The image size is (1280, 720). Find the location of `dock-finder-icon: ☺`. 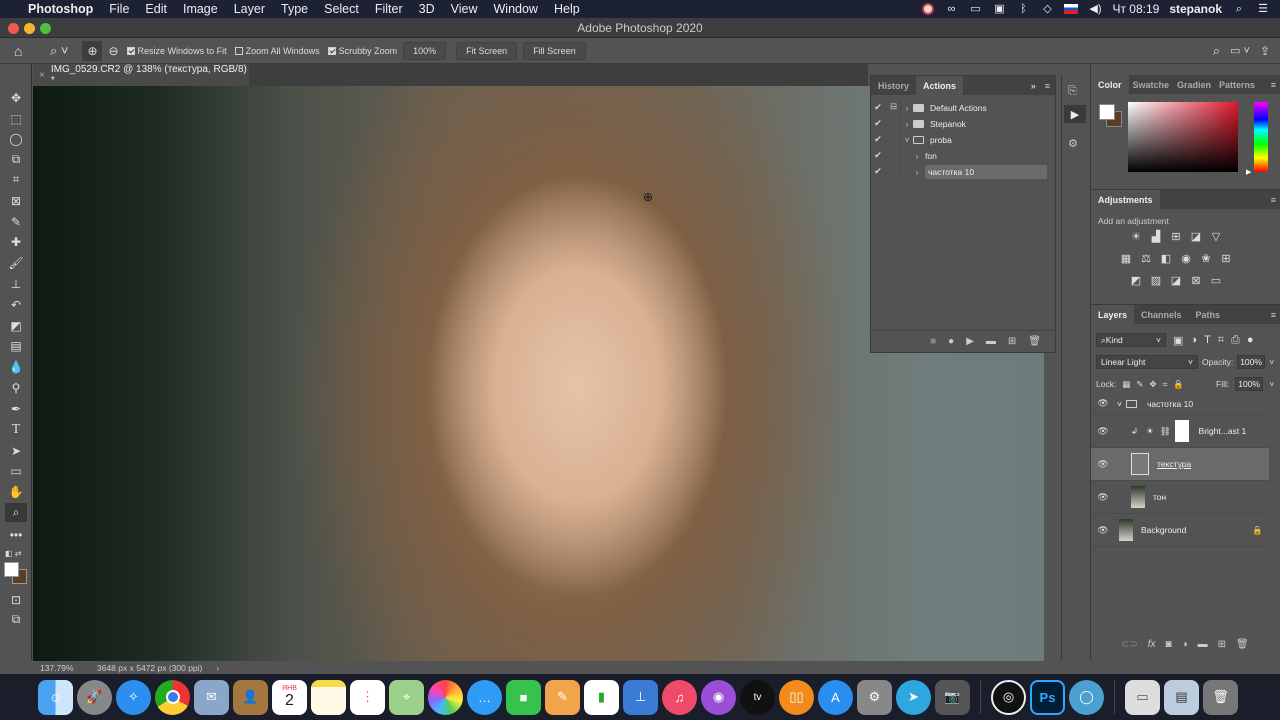

dock-finder-icon: ☺ is located at coordinates (55, 697).